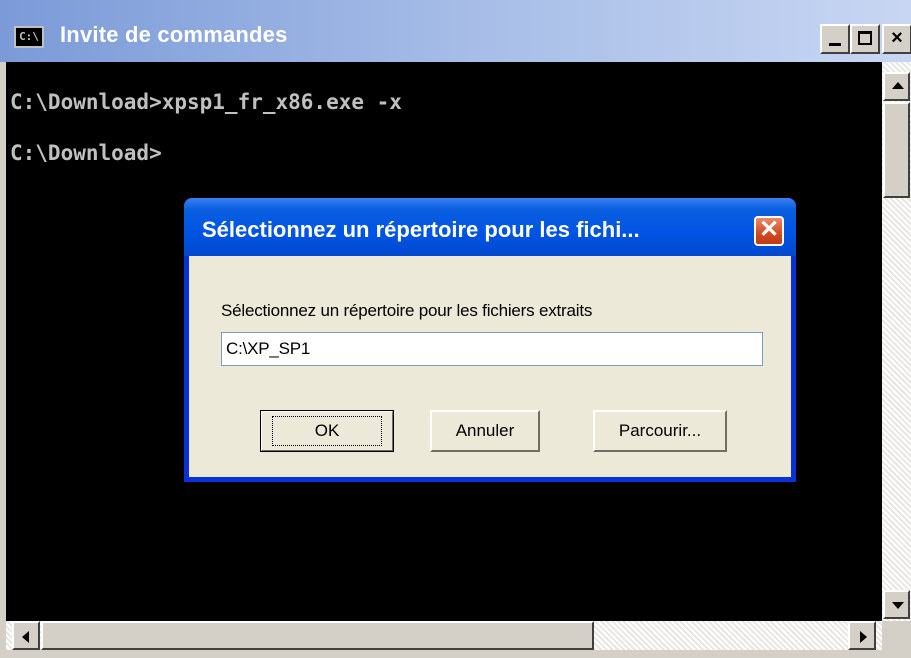 The width and height of the screenshot is (911, 658). I want to click on folder-path-input, so click(492, 349).